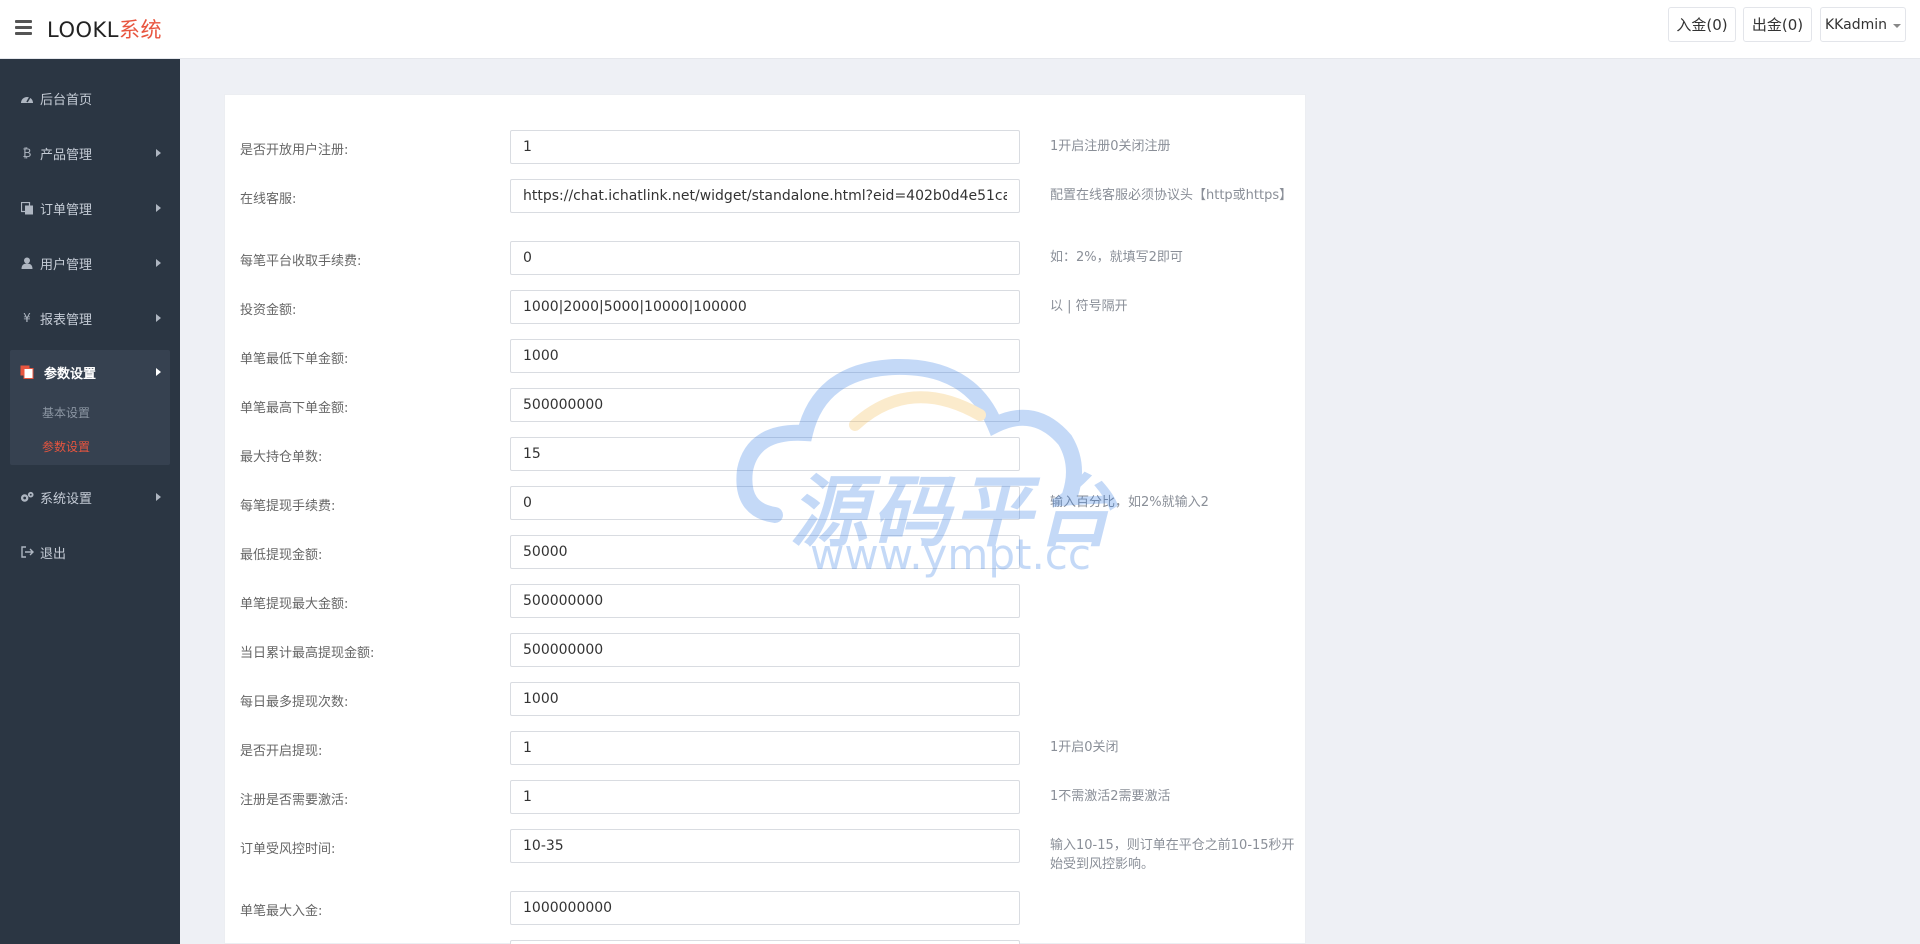 The height and width of the screenshot is (944, 1920). What do you see at coordinates (83, 30) in the screenshot?
I see `brand-main: LOOKL` at bounding box center [83, 30].